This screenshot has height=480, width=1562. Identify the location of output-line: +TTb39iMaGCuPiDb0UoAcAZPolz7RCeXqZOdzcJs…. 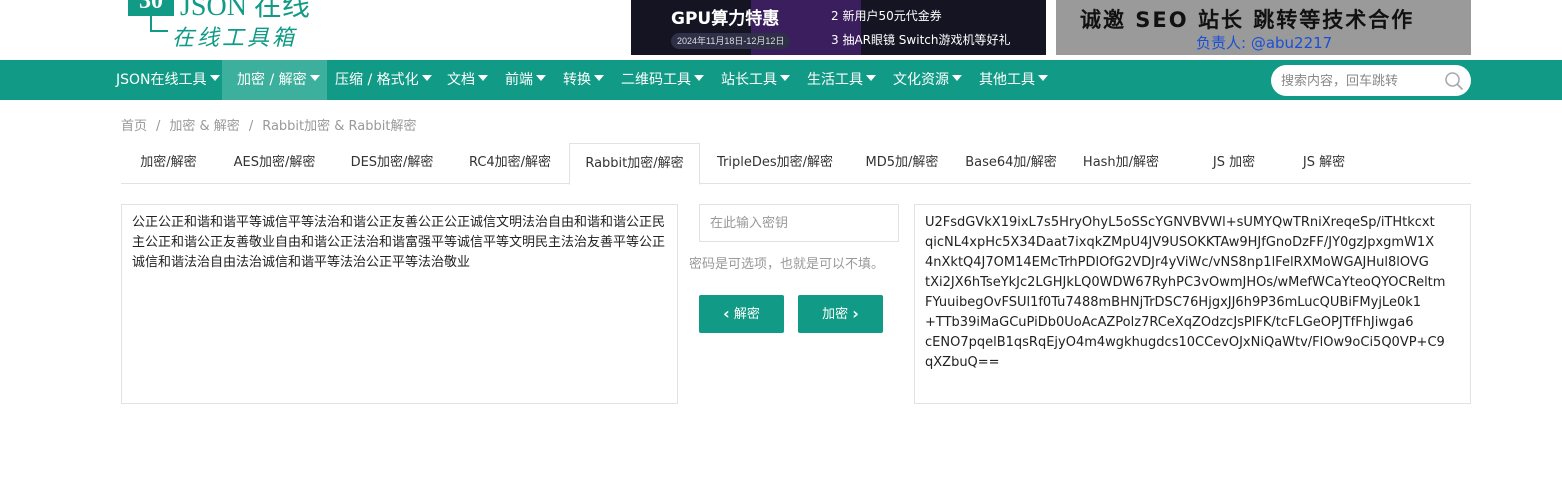
(1169, 322).